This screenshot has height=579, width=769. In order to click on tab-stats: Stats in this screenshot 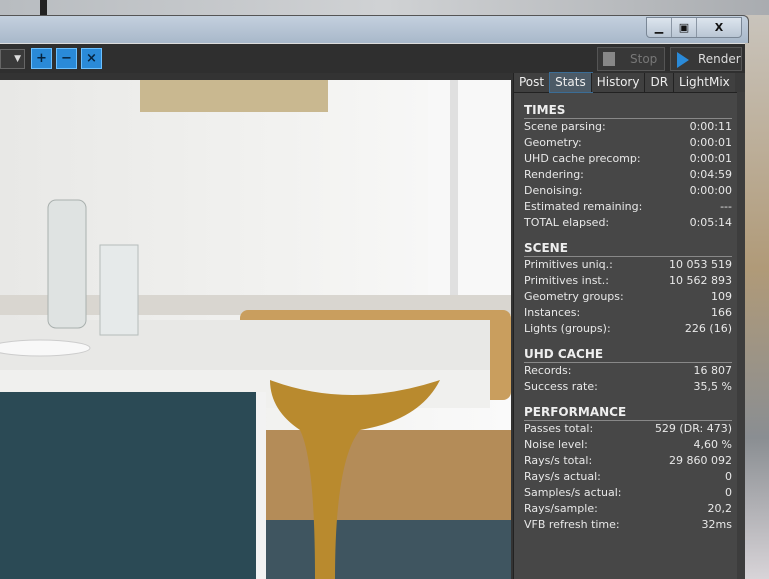, I will do `click(571, 82)`.